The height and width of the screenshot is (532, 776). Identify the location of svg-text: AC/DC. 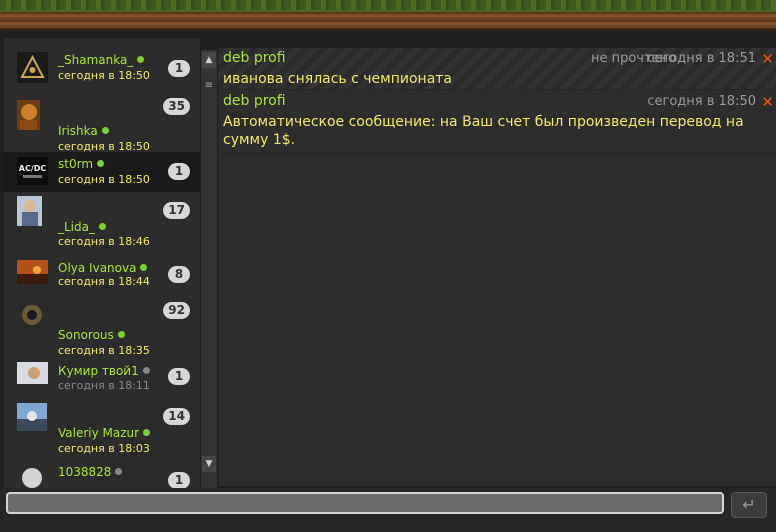
(33, 168).